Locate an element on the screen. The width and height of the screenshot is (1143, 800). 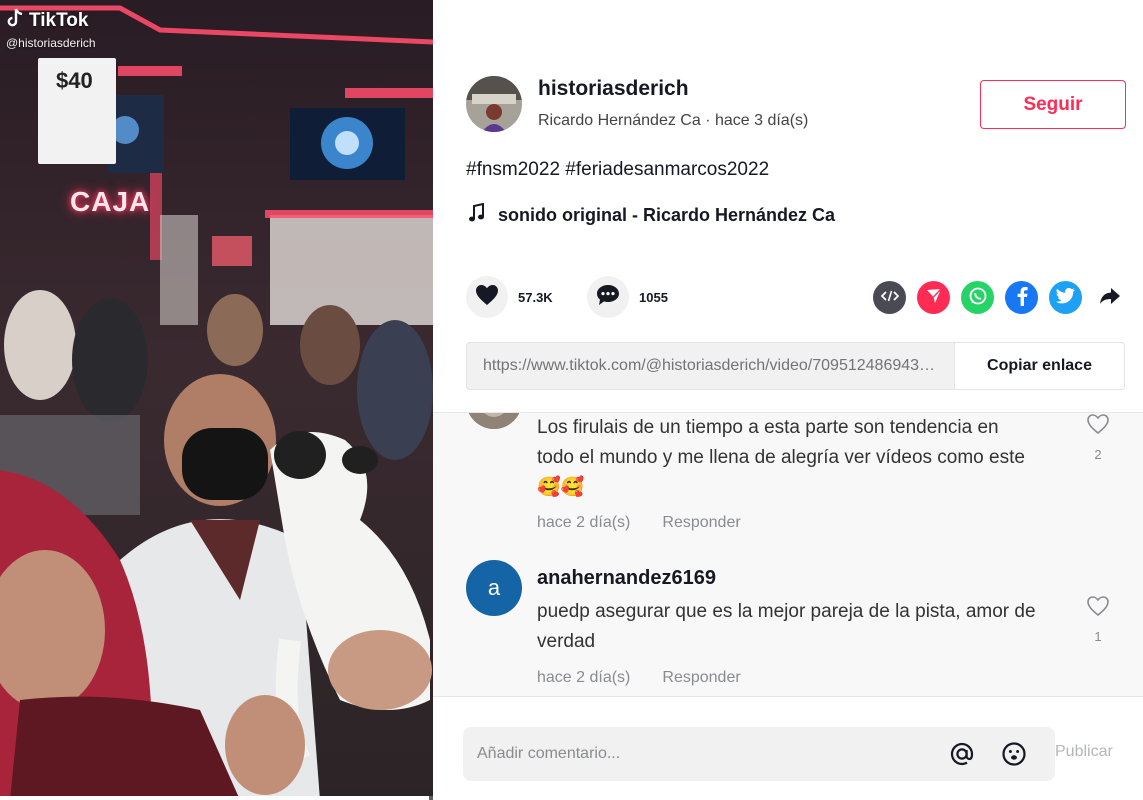
comment-button is located at coordinates (608, 297).